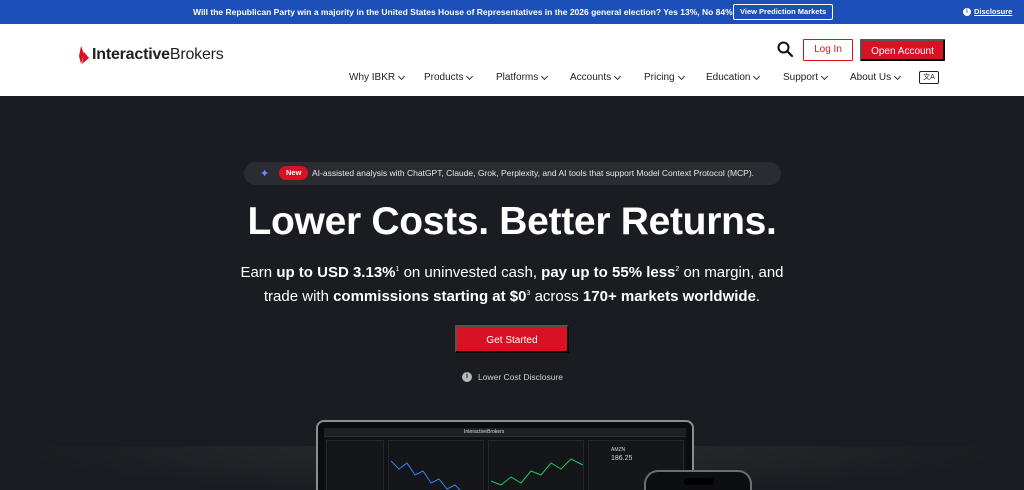 The width and height of the screenshot is (1024, 490). I want to click on watchlist-panel, so click(355, 465).